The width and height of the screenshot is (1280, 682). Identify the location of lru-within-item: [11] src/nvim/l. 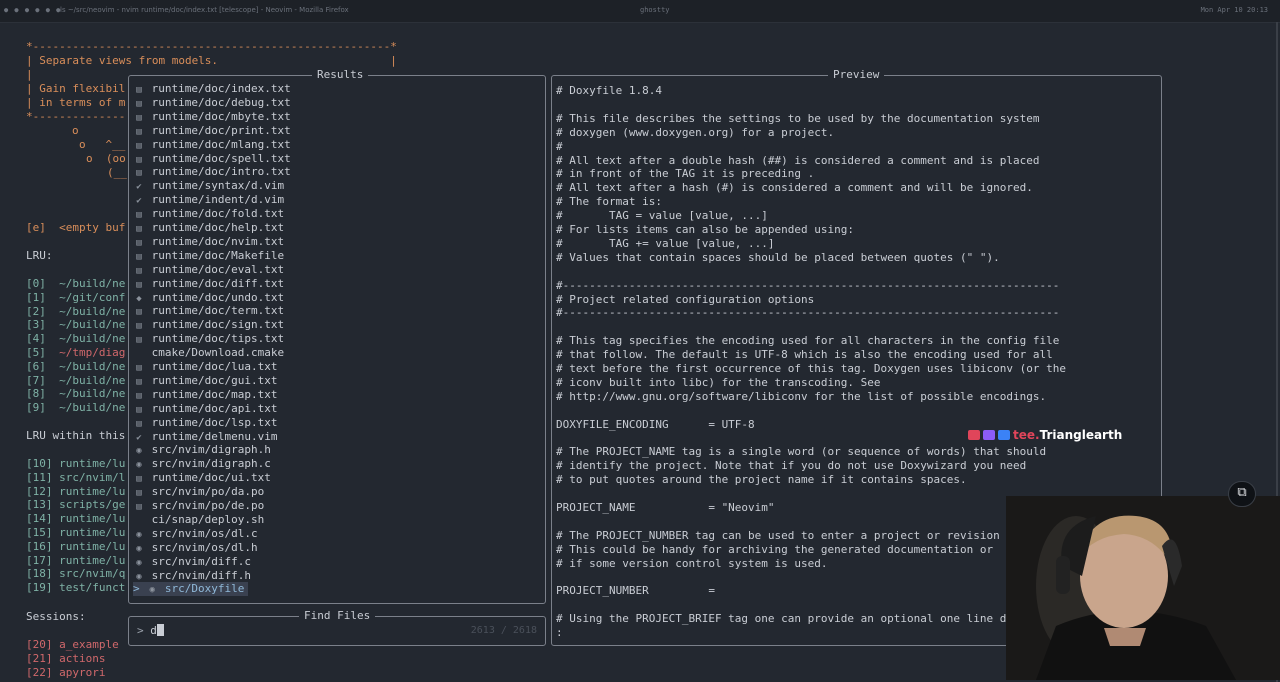
(75, 478).